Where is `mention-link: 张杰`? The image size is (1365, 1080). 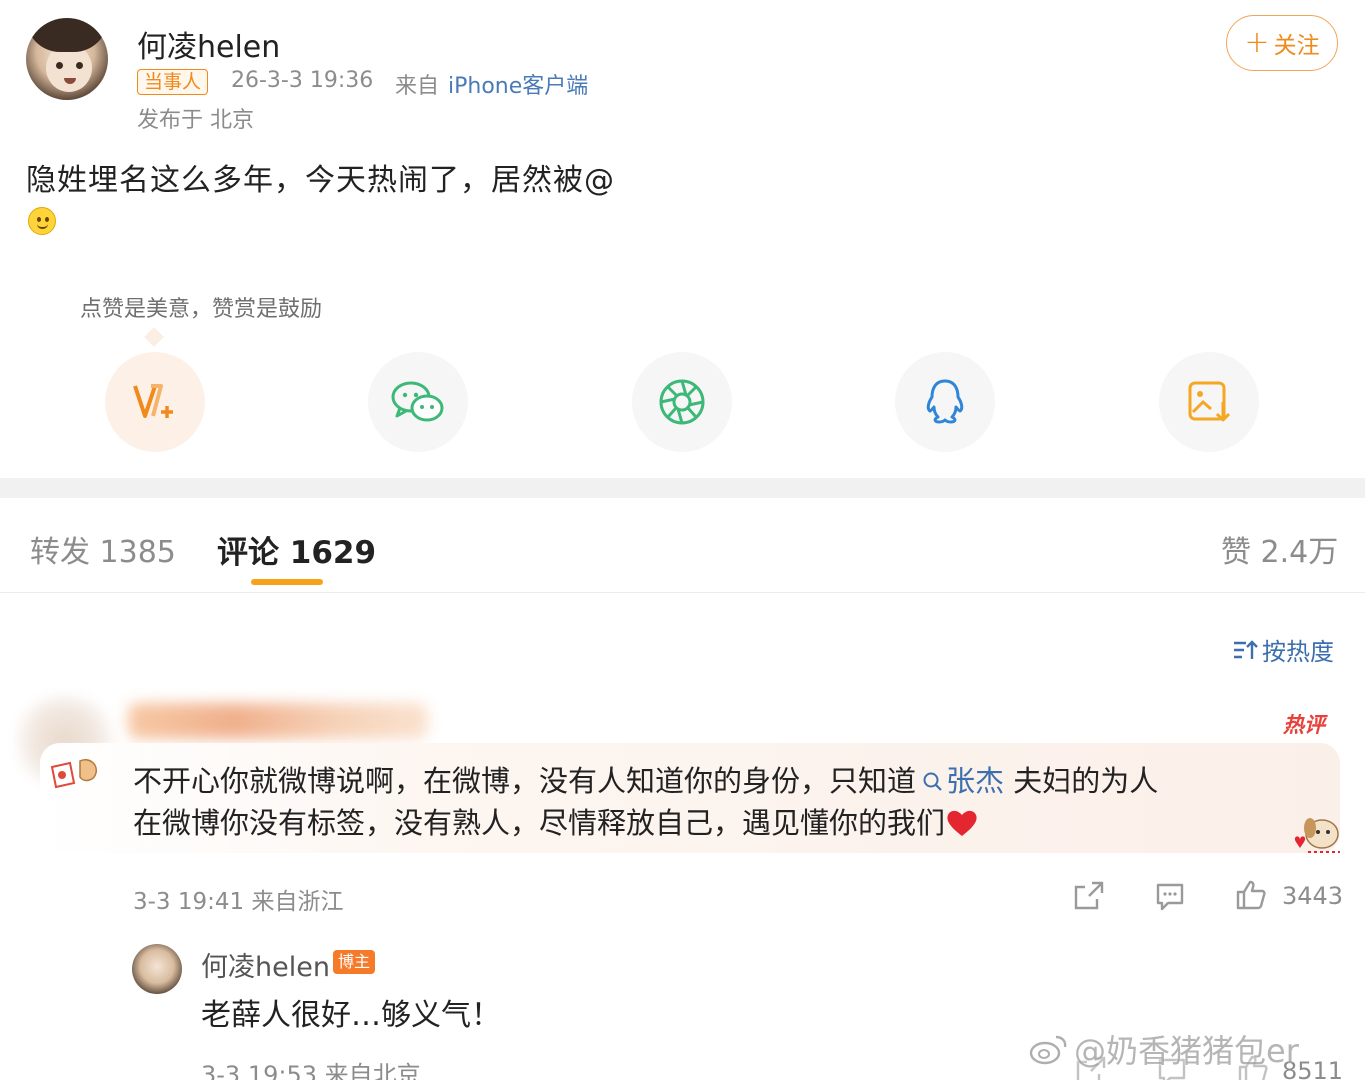
mention-link: 张杰 is located at coordinates (960, 781).